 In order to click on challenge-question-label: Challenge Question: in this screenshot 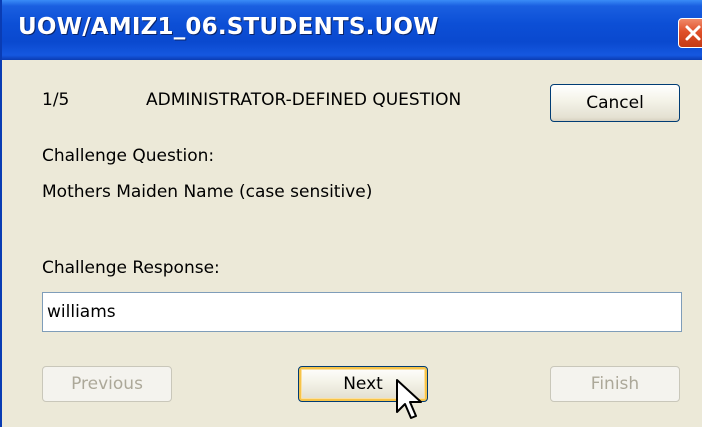, I will do `click(128, 156)`.